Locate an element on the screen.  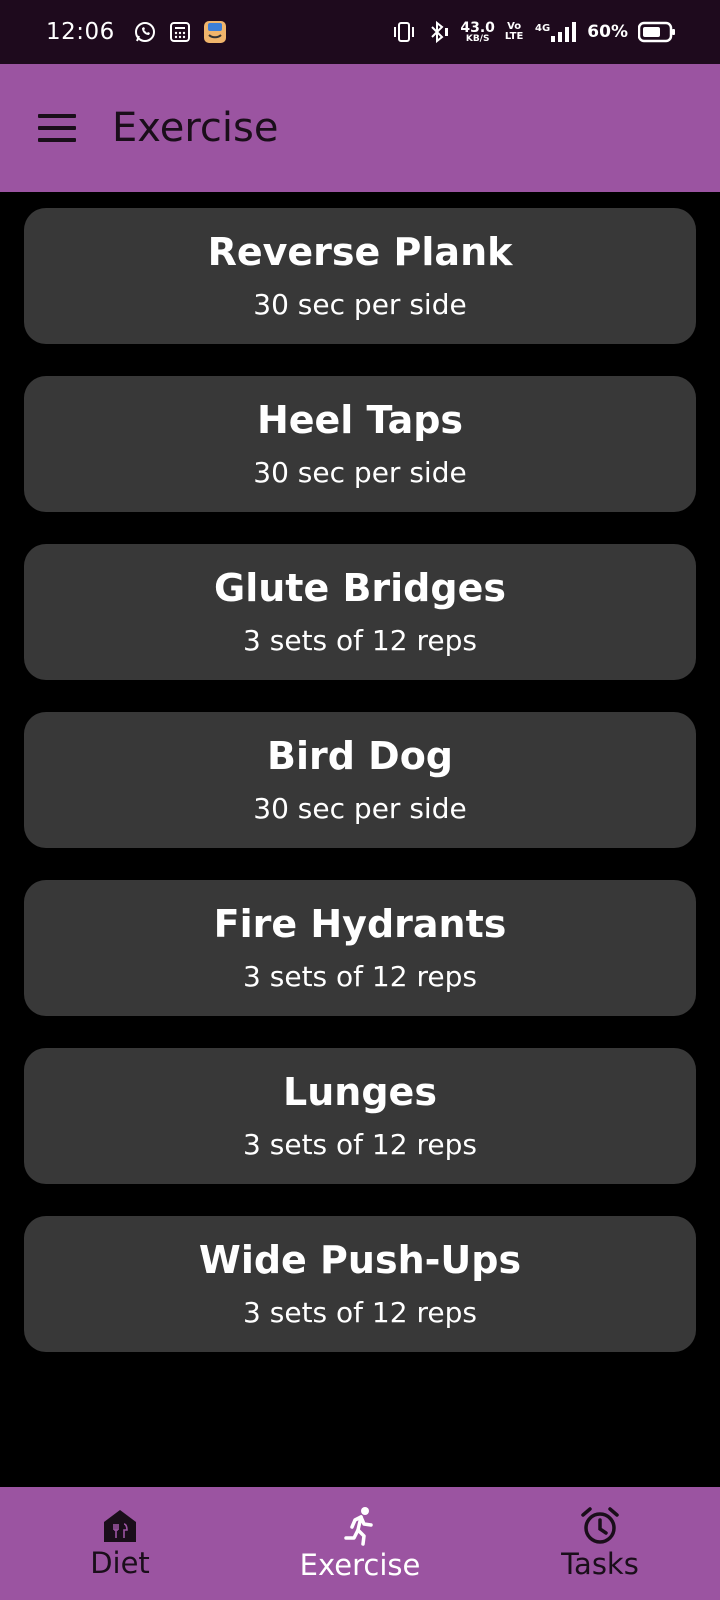
exercise-card: Fire Hydrants 3 sets of 12 reps is located at coordinates (360, 948).